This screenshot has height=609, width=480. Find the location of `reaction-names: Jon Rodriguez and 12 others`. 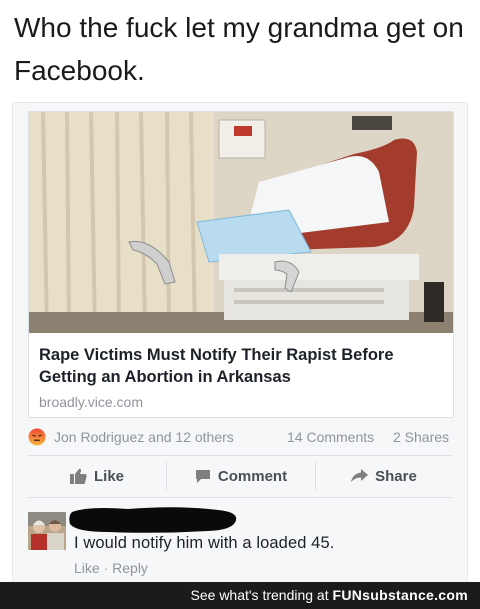

reaction-names: Jon Rodriguez and 12 others is located at coordinates (144, 437).